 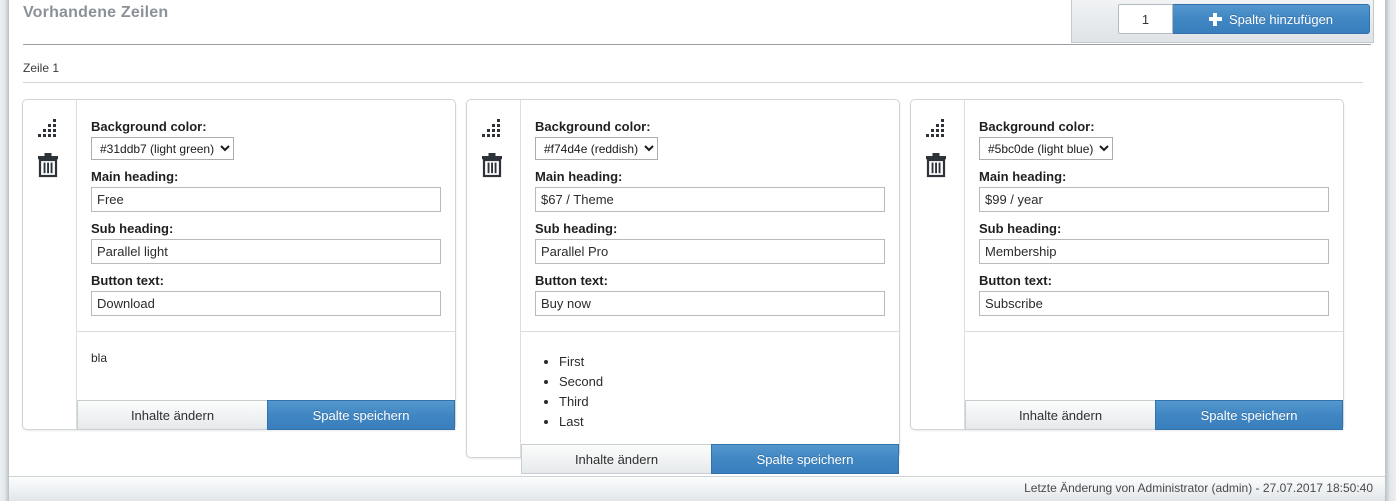 I want to click on preview-list: FirstSecondThirdLast, so click(x=710, y=392).